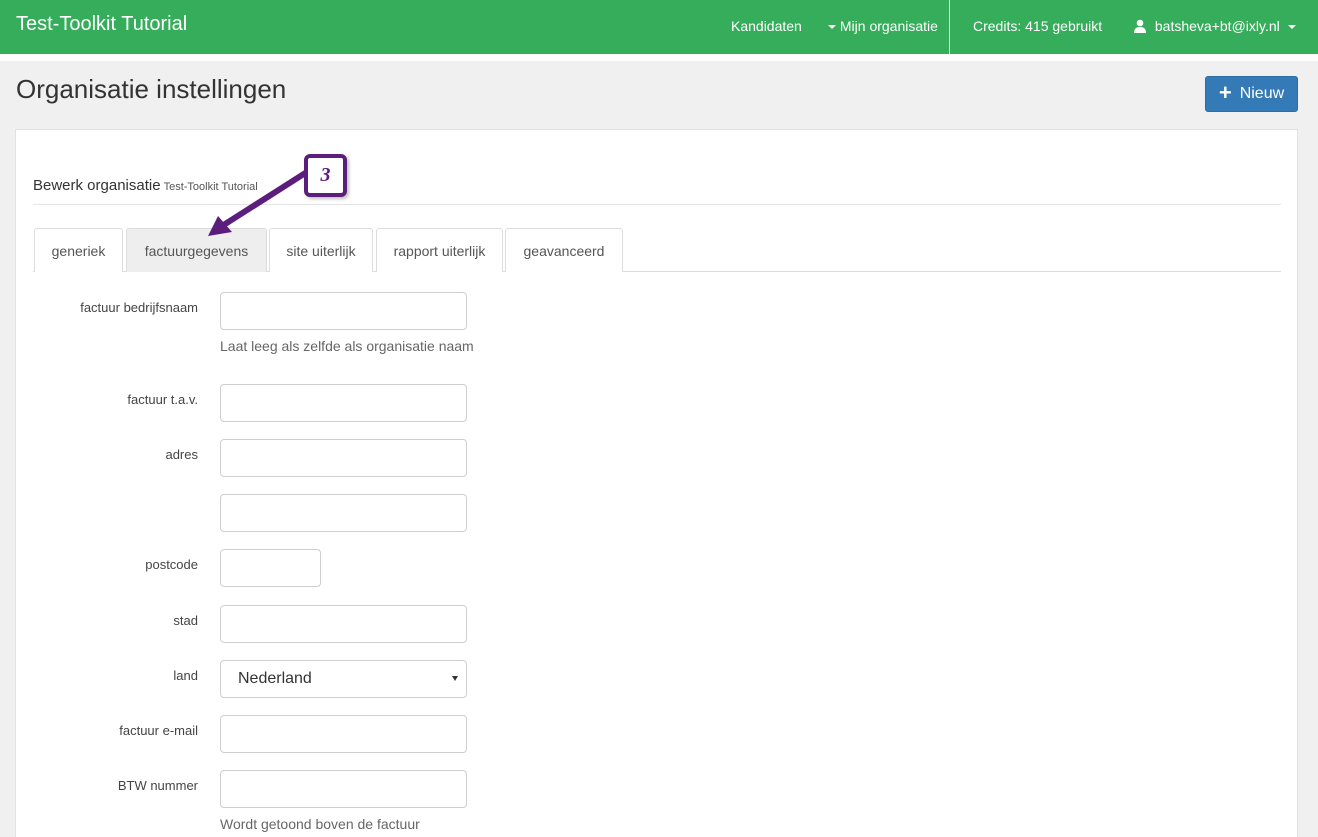 The width and height of the screenshot is (1318, 837). Describe the element at coordinates (97, 185) in the screenshot. I see `panel-heading-title: Bewerk organisatie` at that location.